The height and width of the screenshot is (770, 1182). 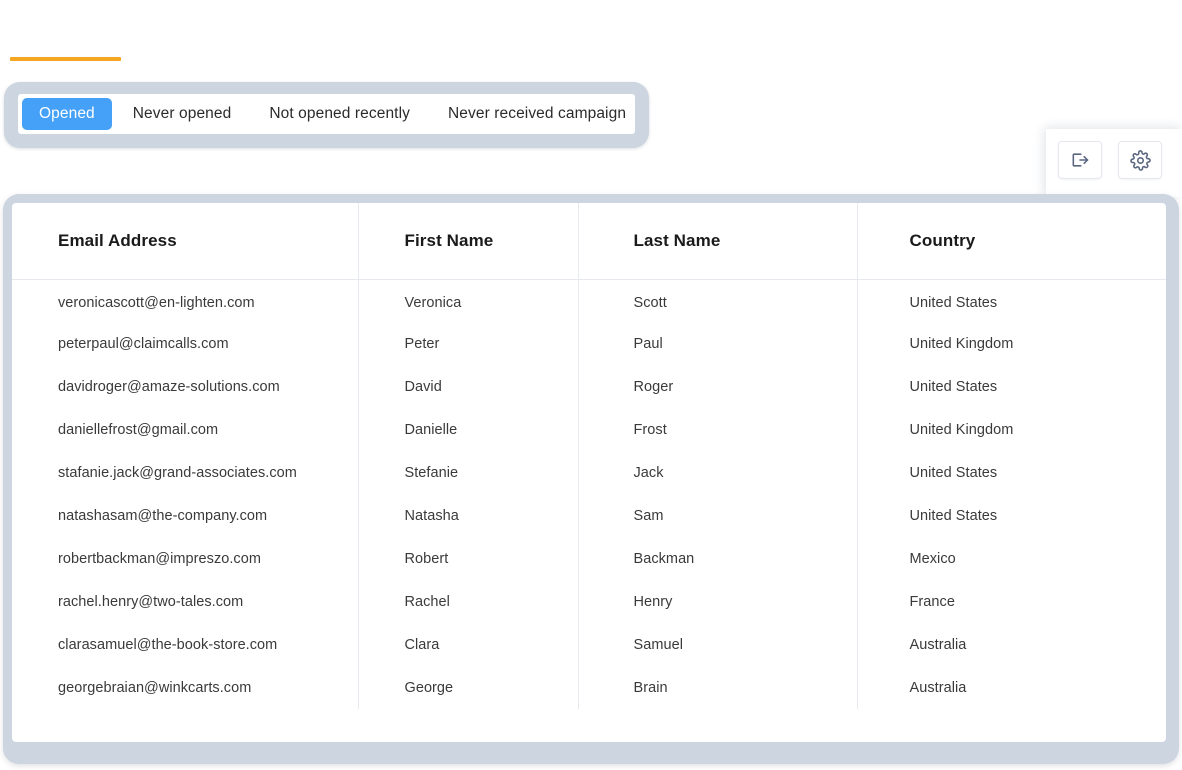 What do you see at coordinates (1011, 241) in the screenshot?
I see `column-header-country: Country` at bounding box center [1011, 241].